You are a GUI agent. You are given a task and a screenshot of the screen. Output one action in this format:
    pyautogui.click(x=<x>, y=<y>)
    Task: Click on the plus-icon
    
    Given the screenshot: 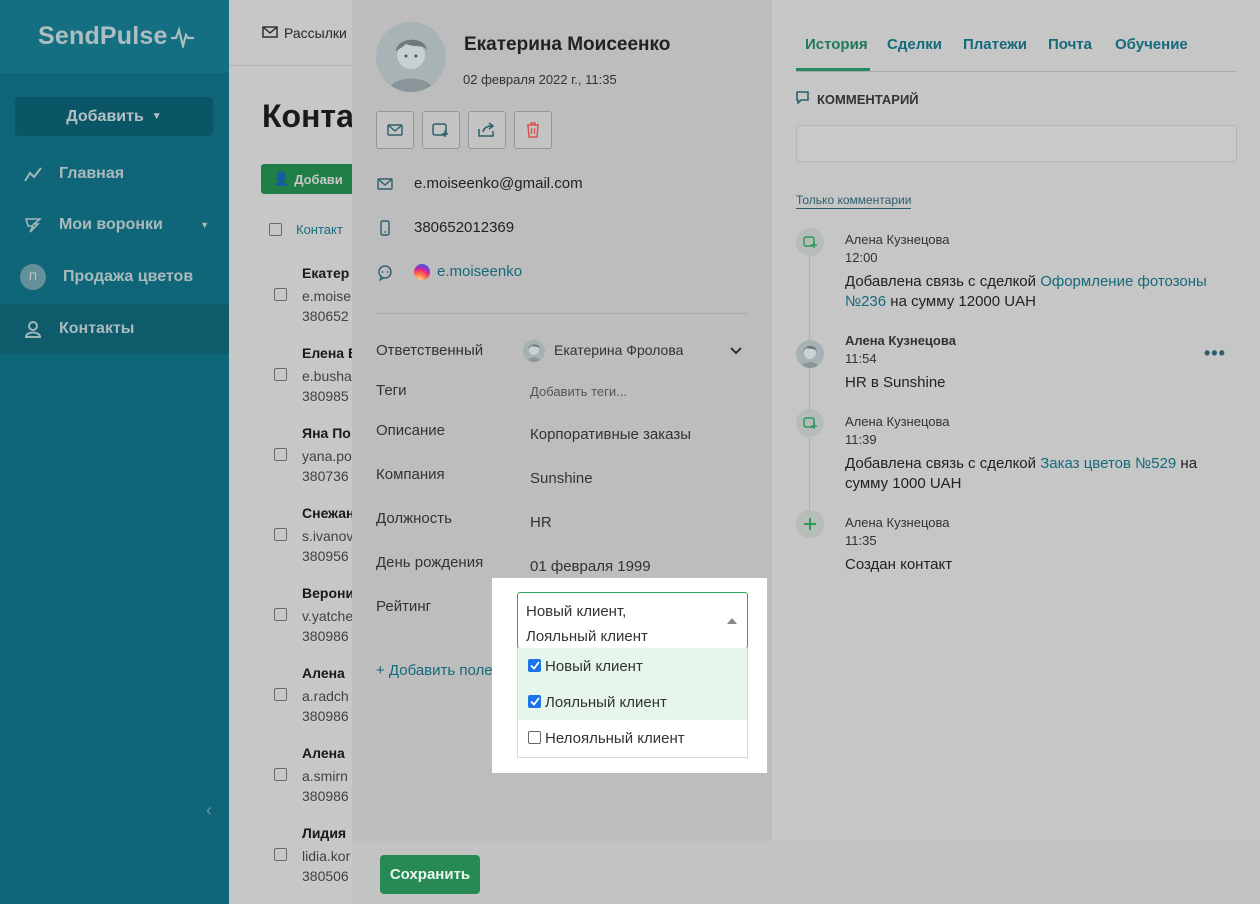 What is the action you would take?
    pyautogui.click(x=810, y=524)
    